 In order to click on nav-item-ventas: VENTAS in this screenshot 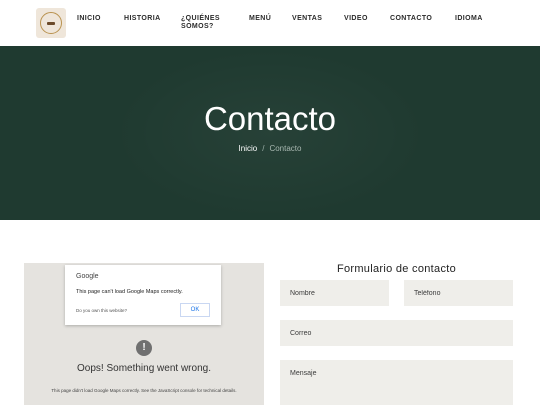, I will do `click(307, 19)`.